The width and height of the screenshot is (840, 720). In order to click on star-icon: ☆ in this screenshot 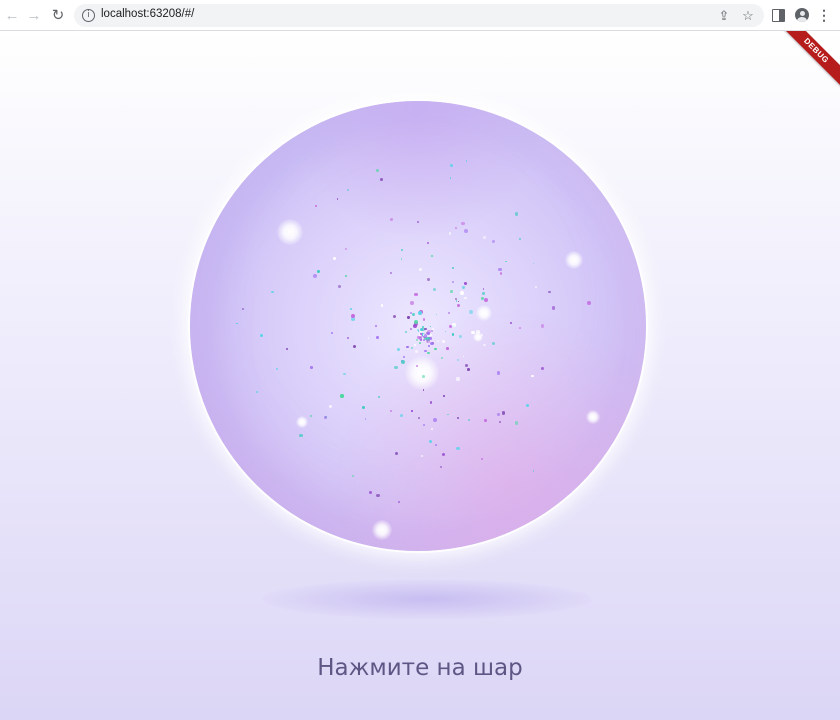, I will do `click(748, 16)`.